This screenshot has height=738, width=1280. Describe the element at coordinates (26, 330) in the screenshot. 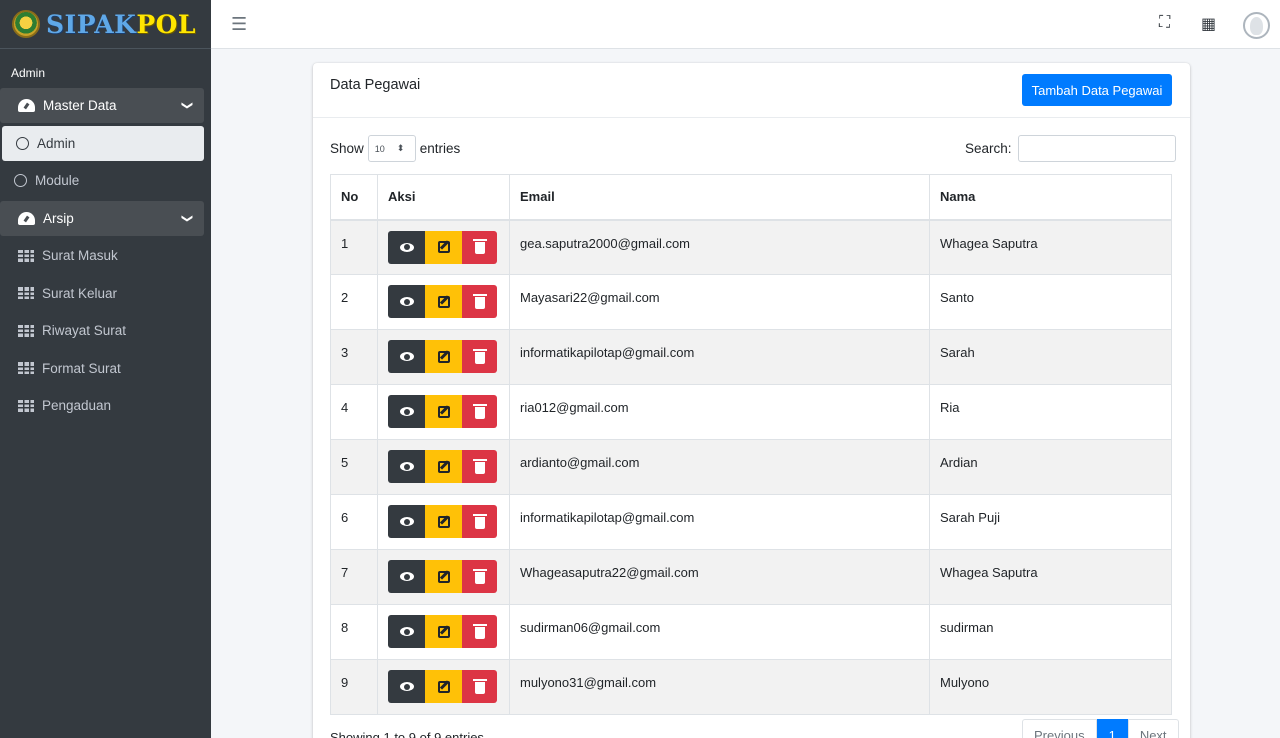

I see `table-icon` at that location.